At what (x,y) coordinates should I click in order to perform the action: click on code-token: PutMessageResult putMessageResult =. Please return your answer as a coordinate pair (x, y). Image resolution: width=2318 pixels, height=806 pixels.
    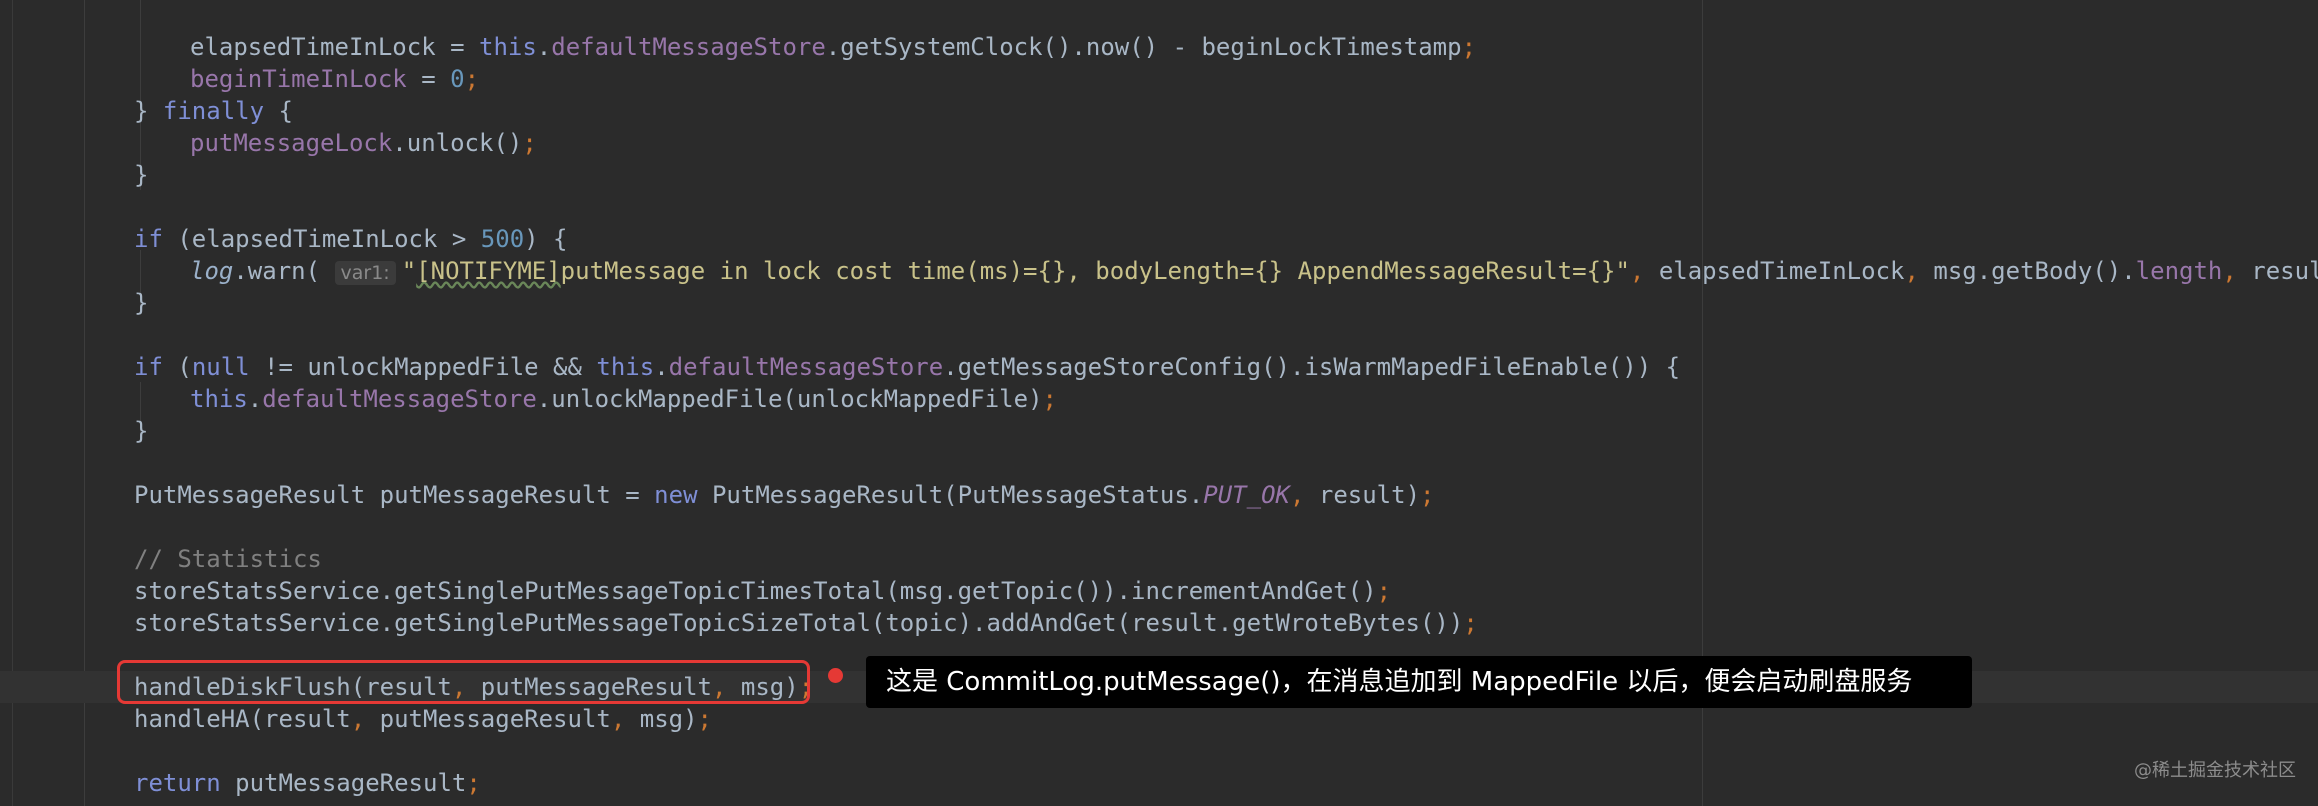
    Looking at the image, I should click on (394, 495).